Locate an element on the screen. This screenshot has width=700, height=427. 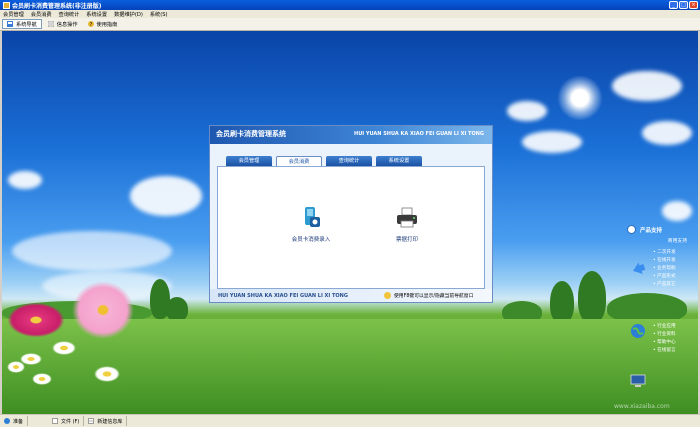
tab-query-statistics: 查询统计 is located at coordinates (349, 161).